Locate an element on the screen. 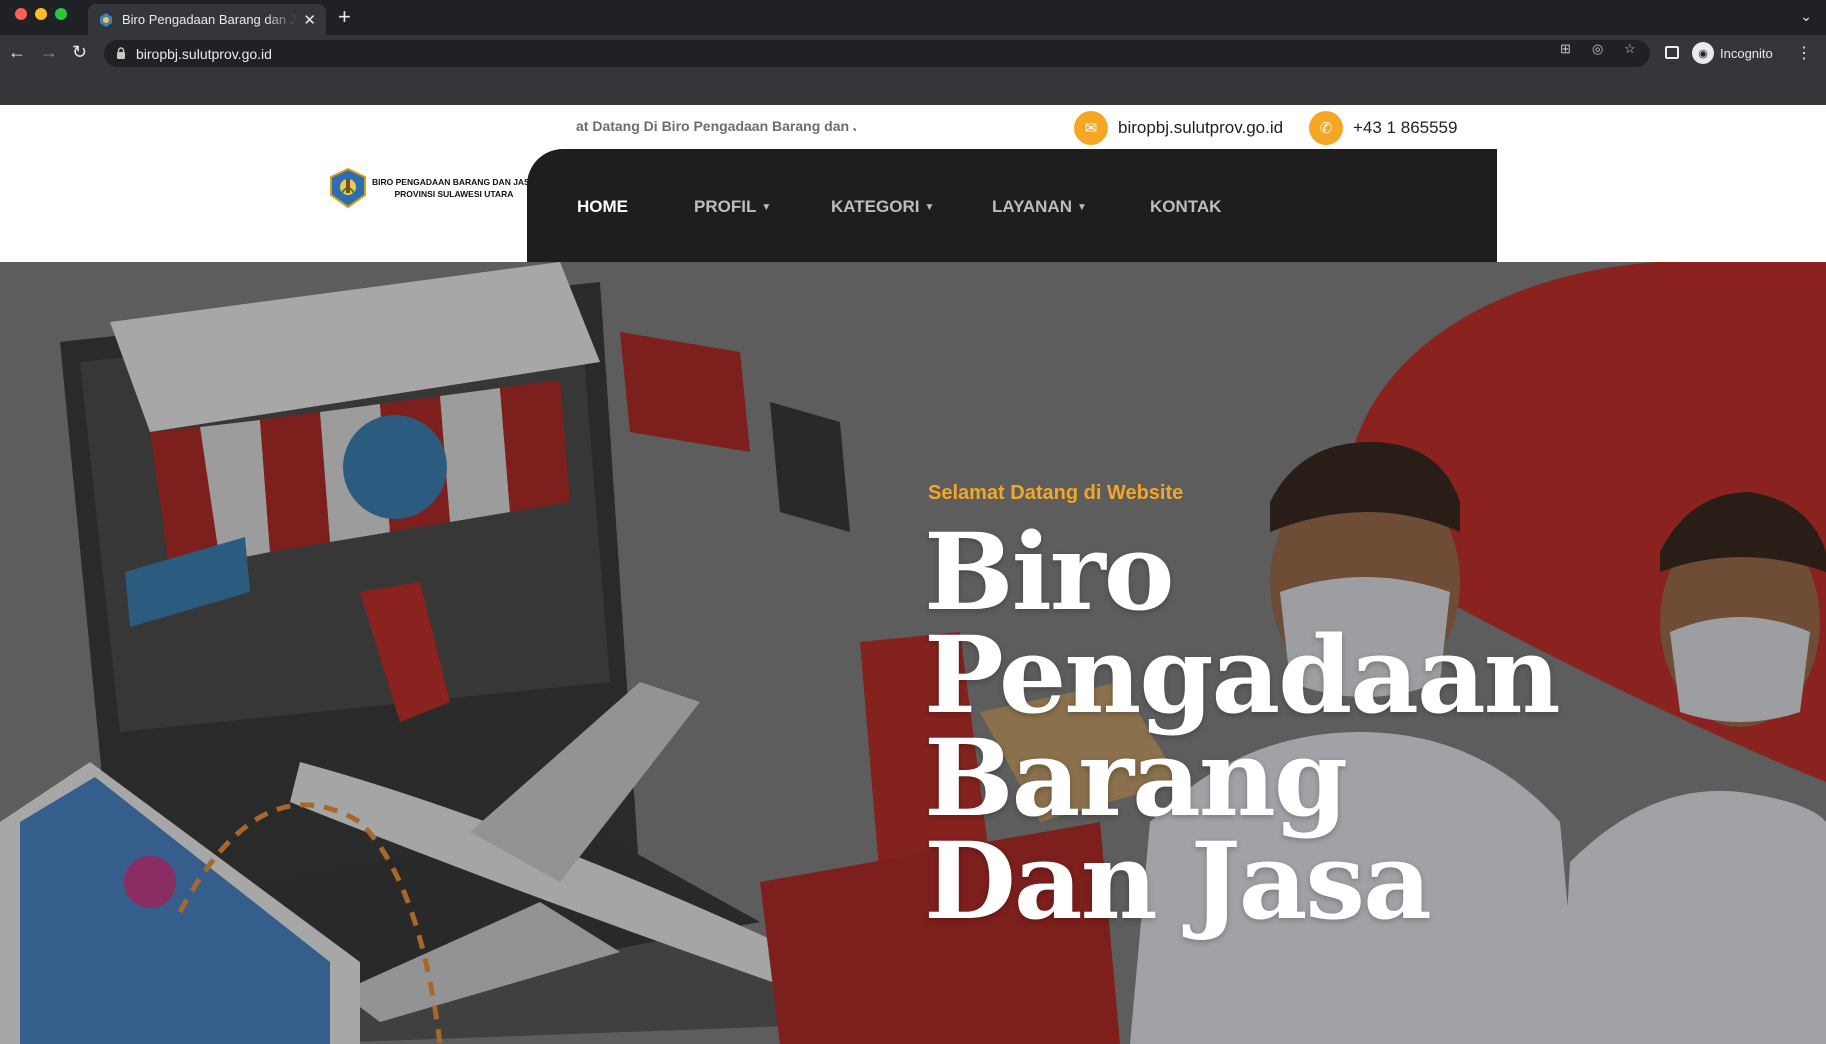 Image resolution: width=1826 pixels, height=1044 pixels. mail-icon: ✉ is located at coordinates (1091, 128).